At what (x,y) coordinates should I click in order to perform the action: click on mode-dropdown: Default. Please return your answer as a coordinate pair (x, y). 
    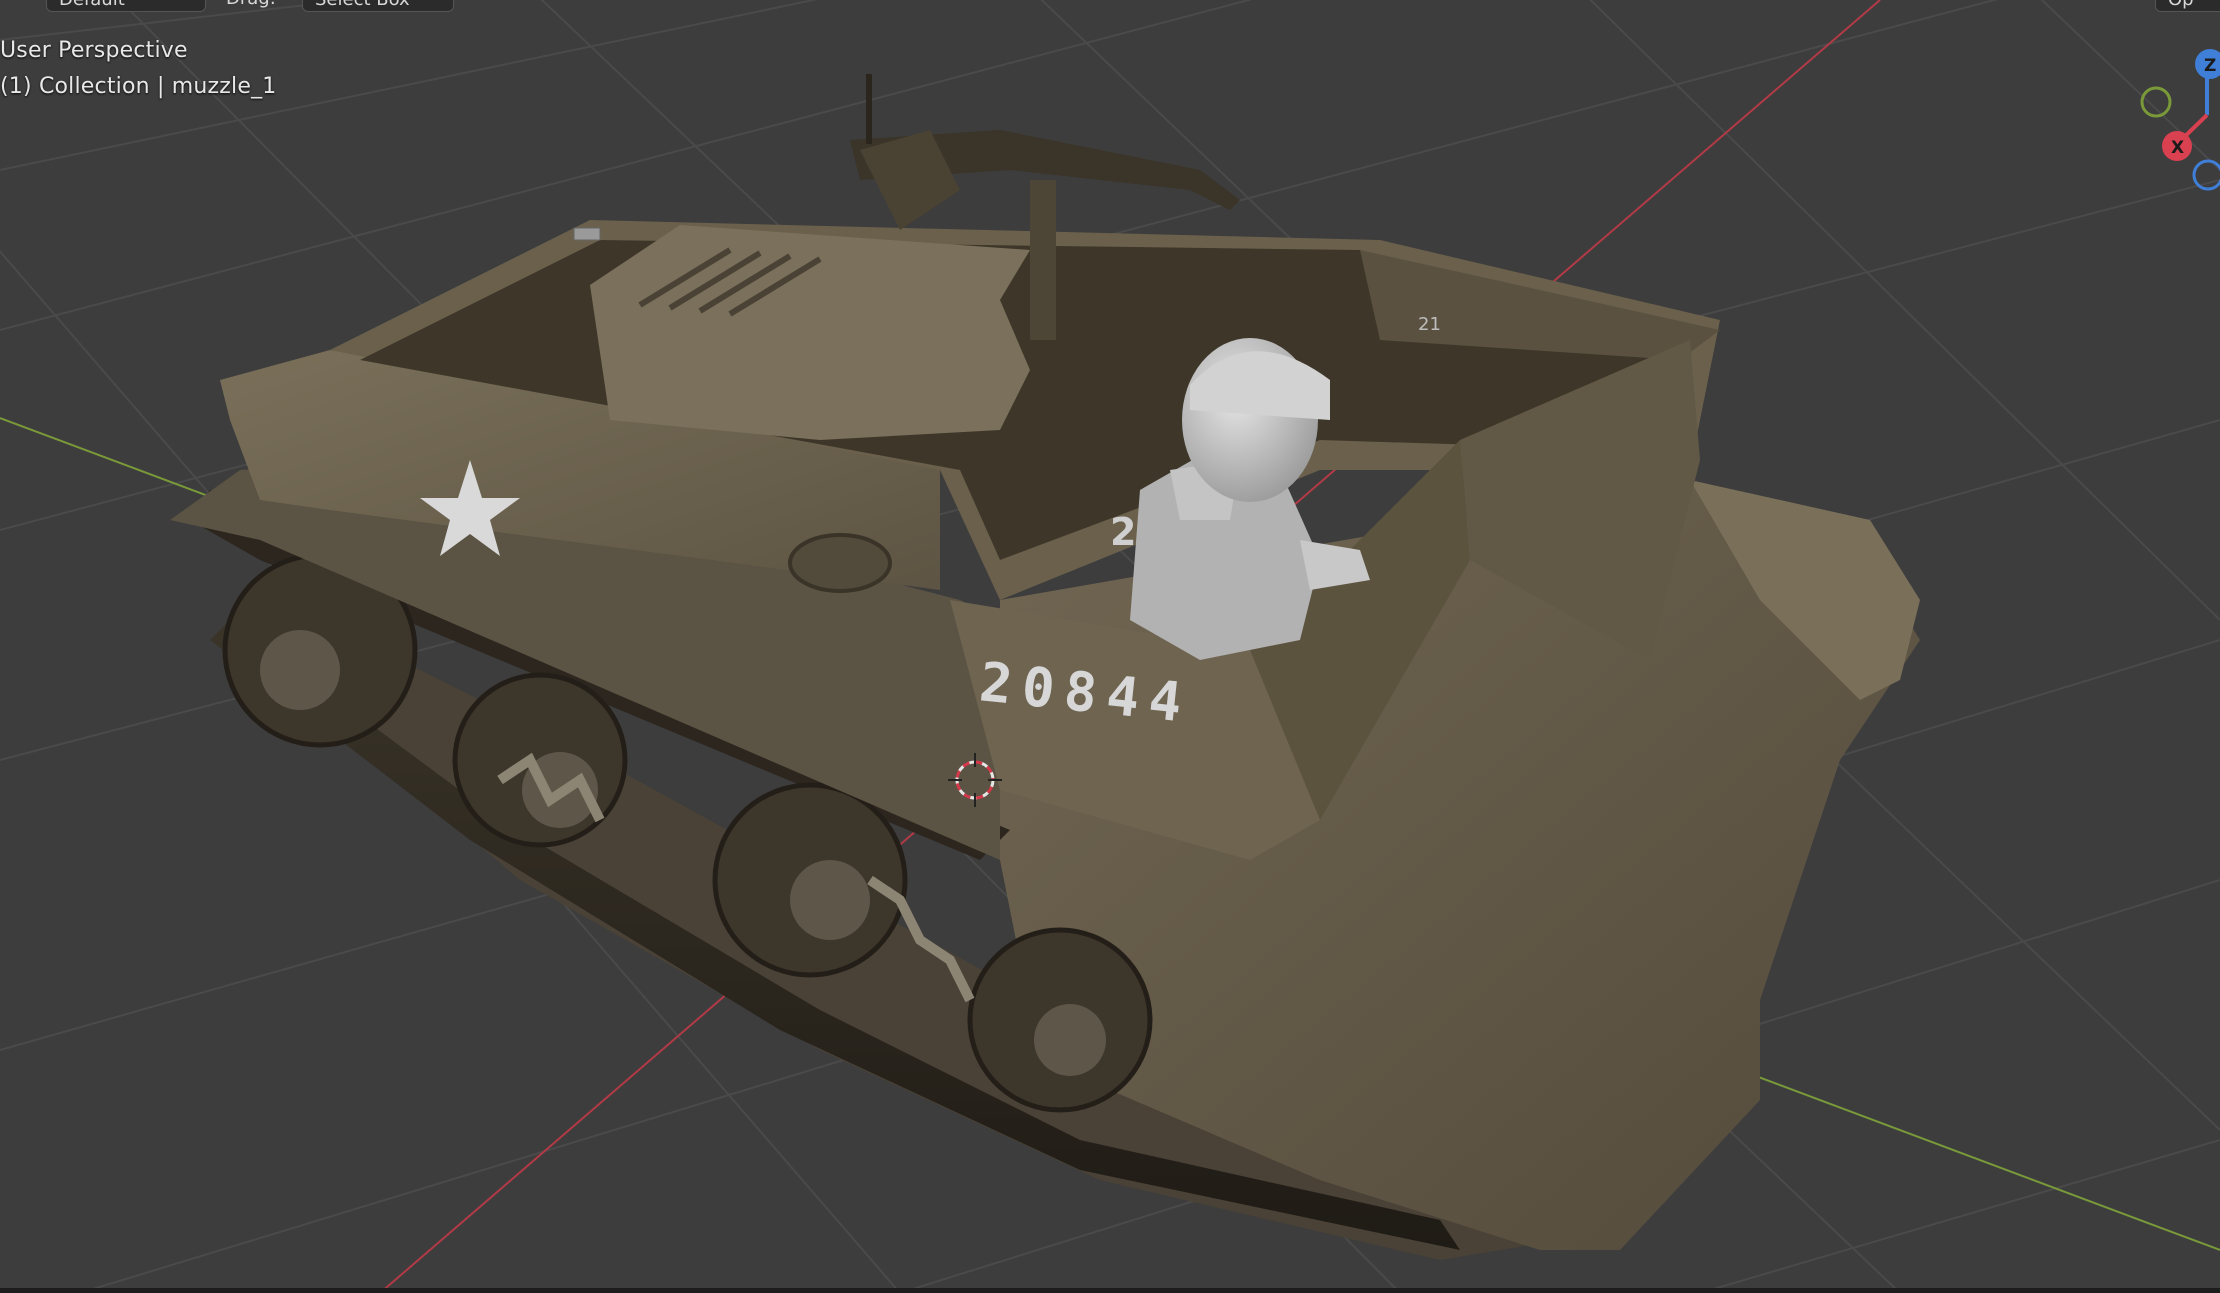
    Looking at the image, I should click on (126, 6).